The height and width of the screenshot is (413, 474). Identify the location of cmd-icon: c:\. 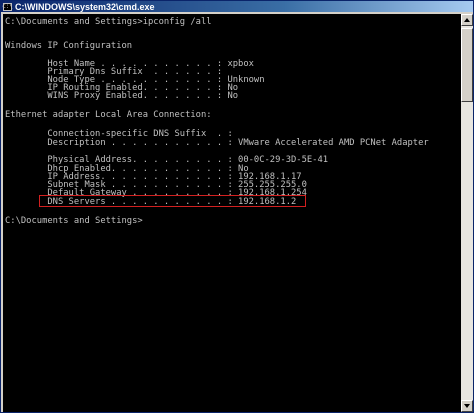
(7, 6).